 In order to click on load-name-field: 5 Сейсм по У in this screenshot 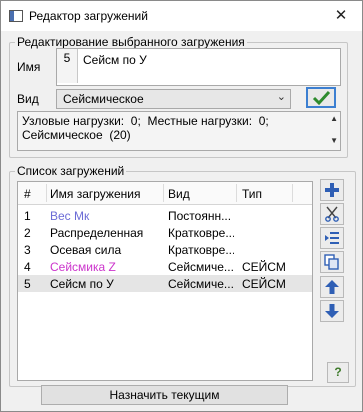, I will do `click(198, 67)`.